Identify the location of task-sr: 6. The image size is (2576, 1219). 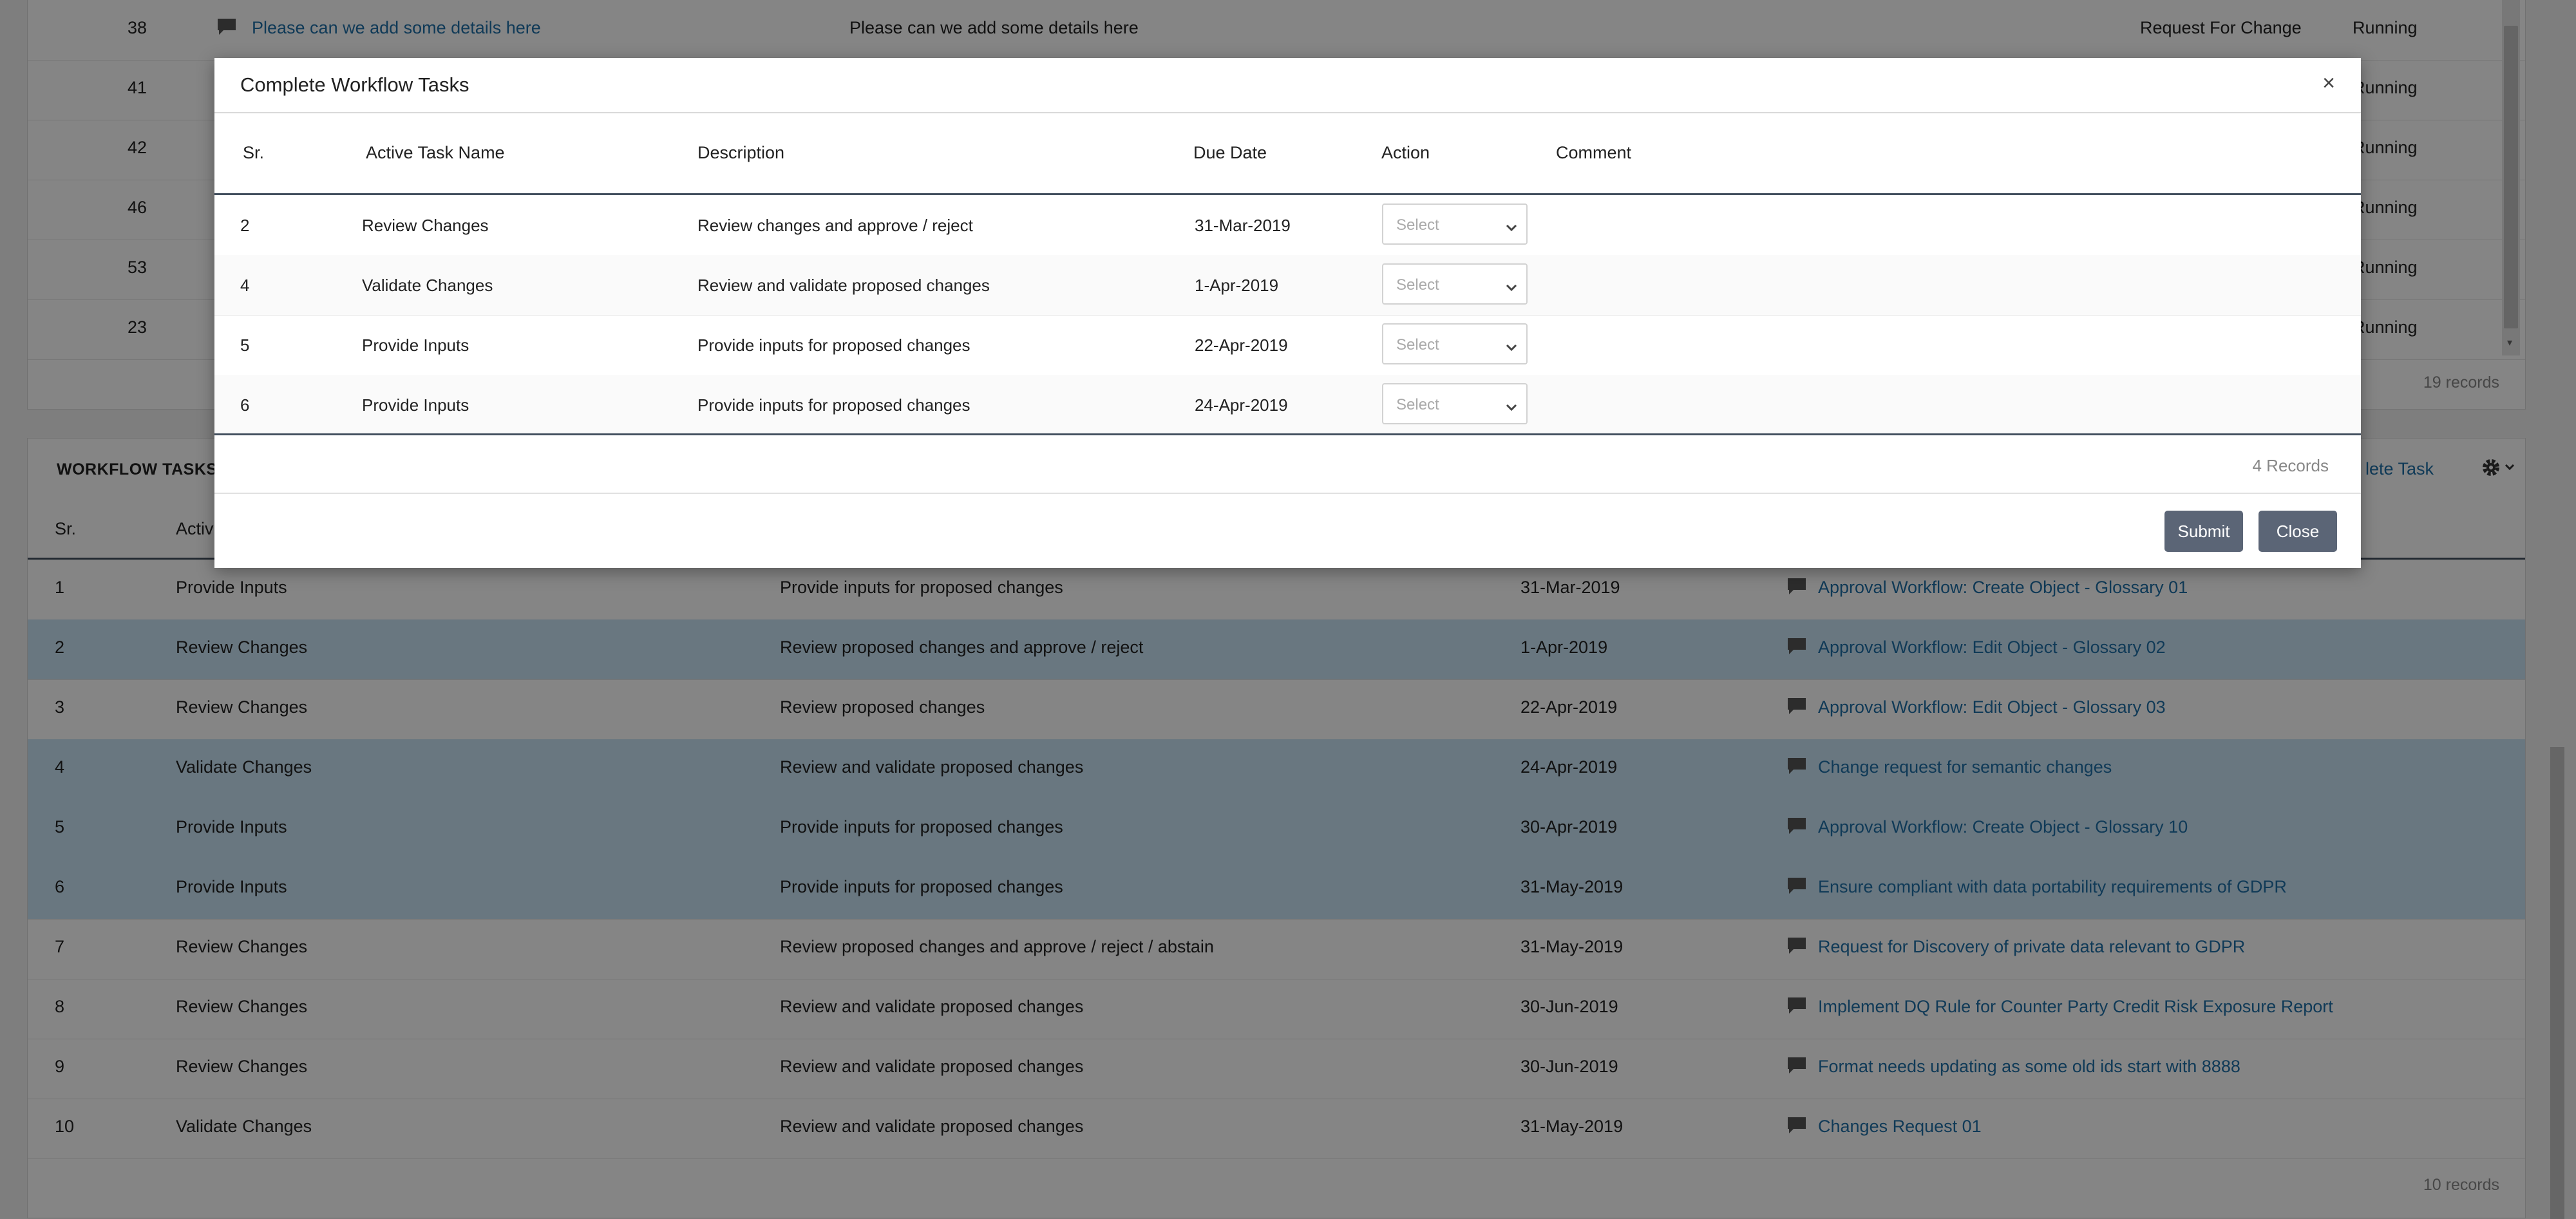
(245, 405).